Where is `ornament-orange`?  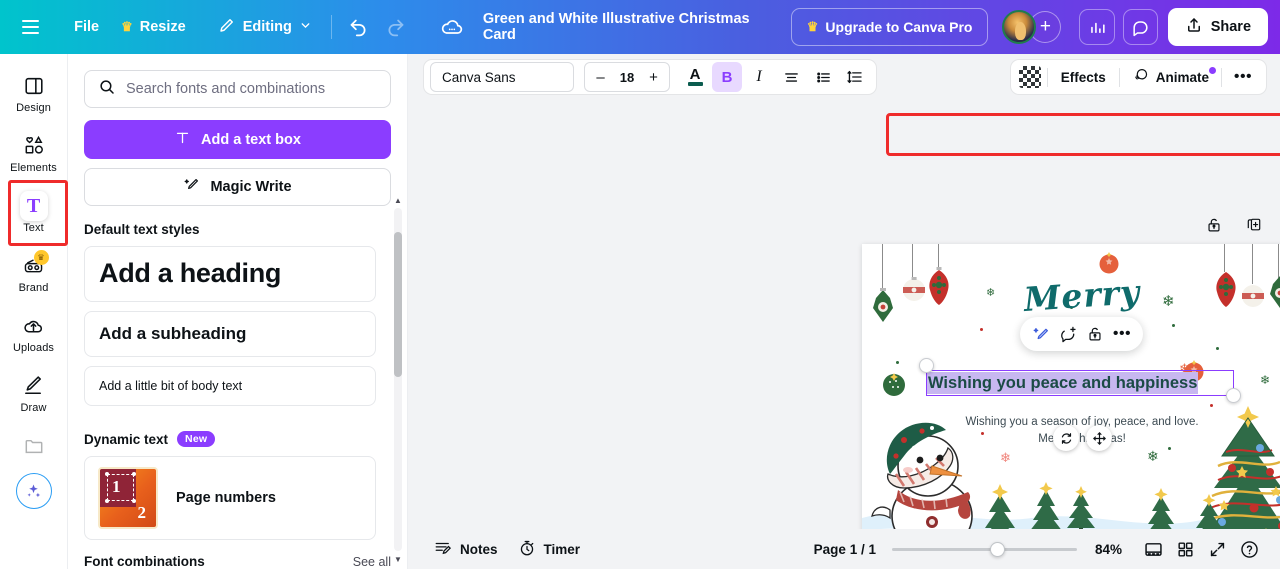
ornament-orange is located at coordinates (1109, 263).